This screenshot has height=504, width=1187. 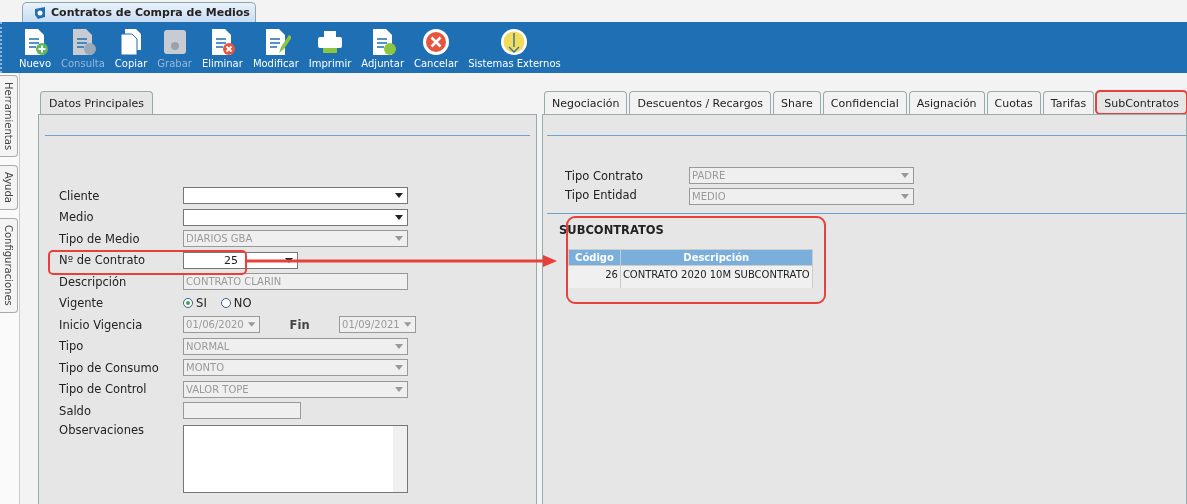 What do you see at coordinates (102, 260) in the screenshot?
I see `field-label: Nº de Contrato` at bounding box center [102, 260].